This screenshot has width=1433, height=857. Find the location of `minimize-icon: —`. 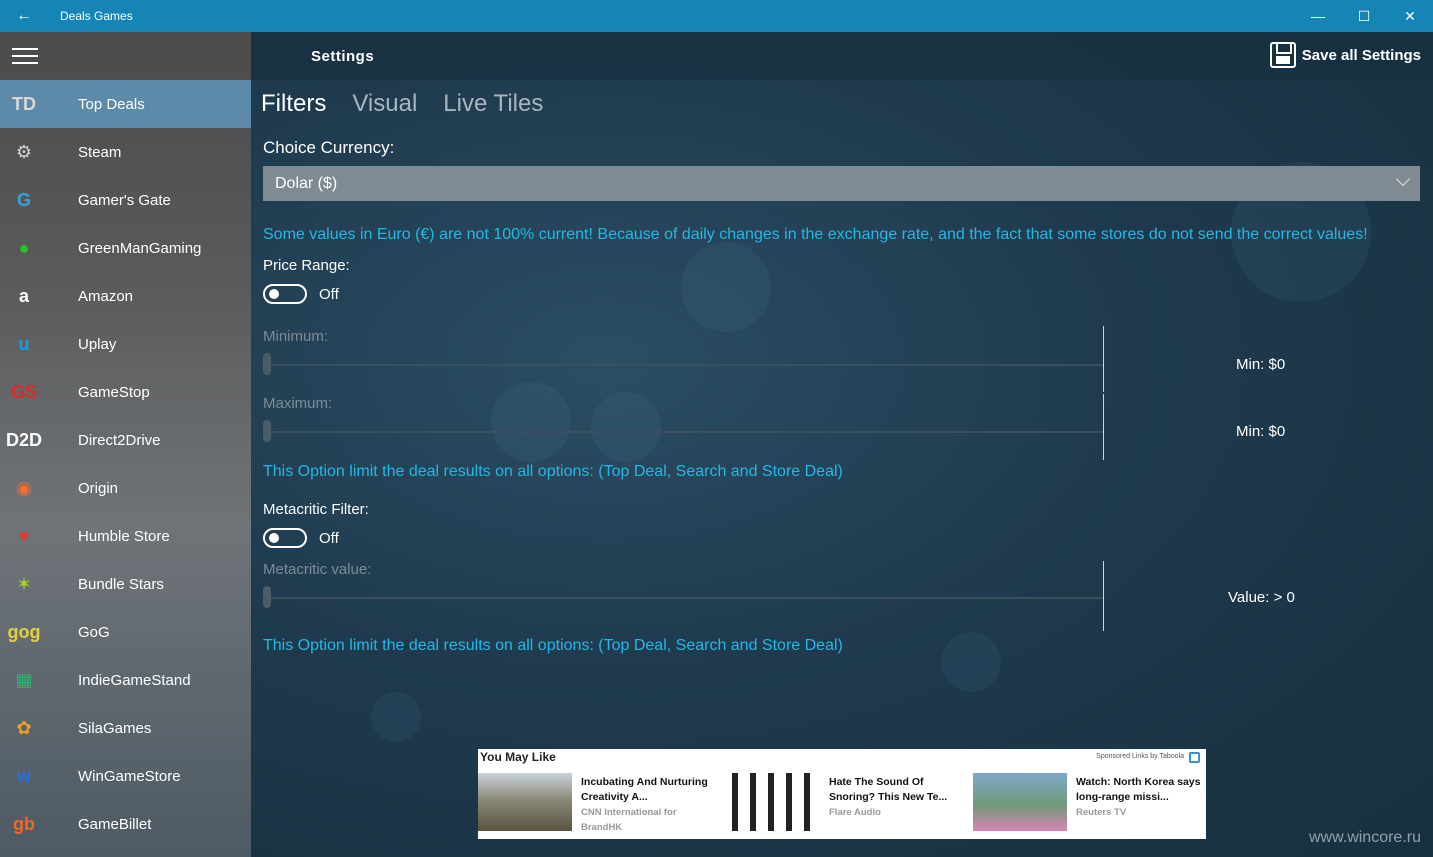

minimize-icon: — is located at coordinates (1318, 16).